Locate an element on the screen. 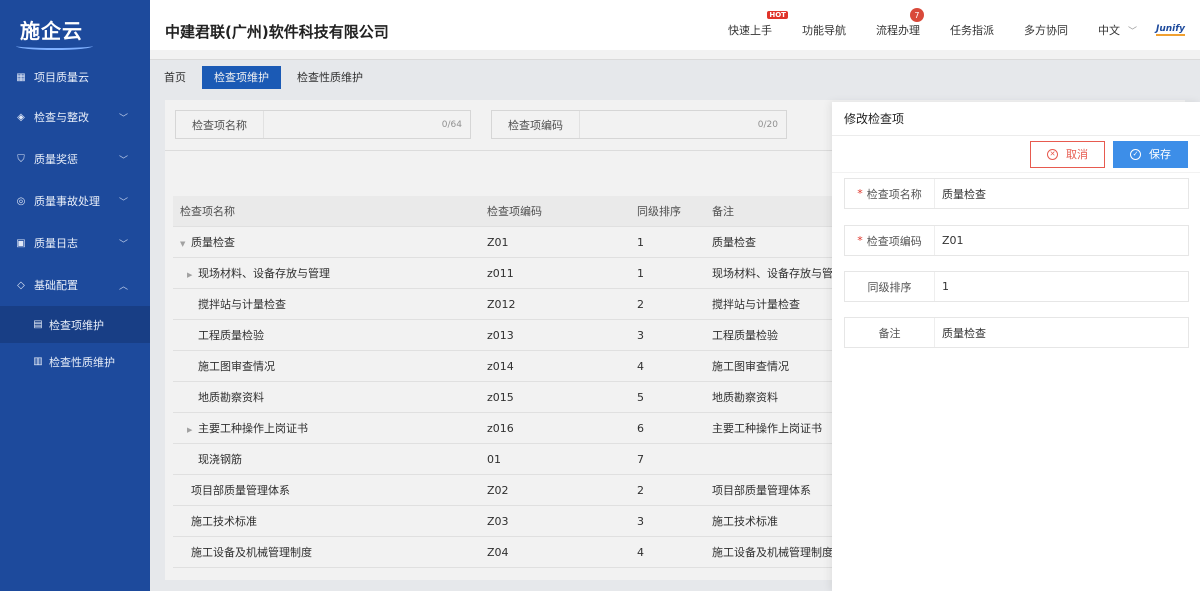 The height and width of the screenshot is (591, 1200). drawer-actions: ✕ 取消 ✓ 保存 is located at coordinates (1016, 154).